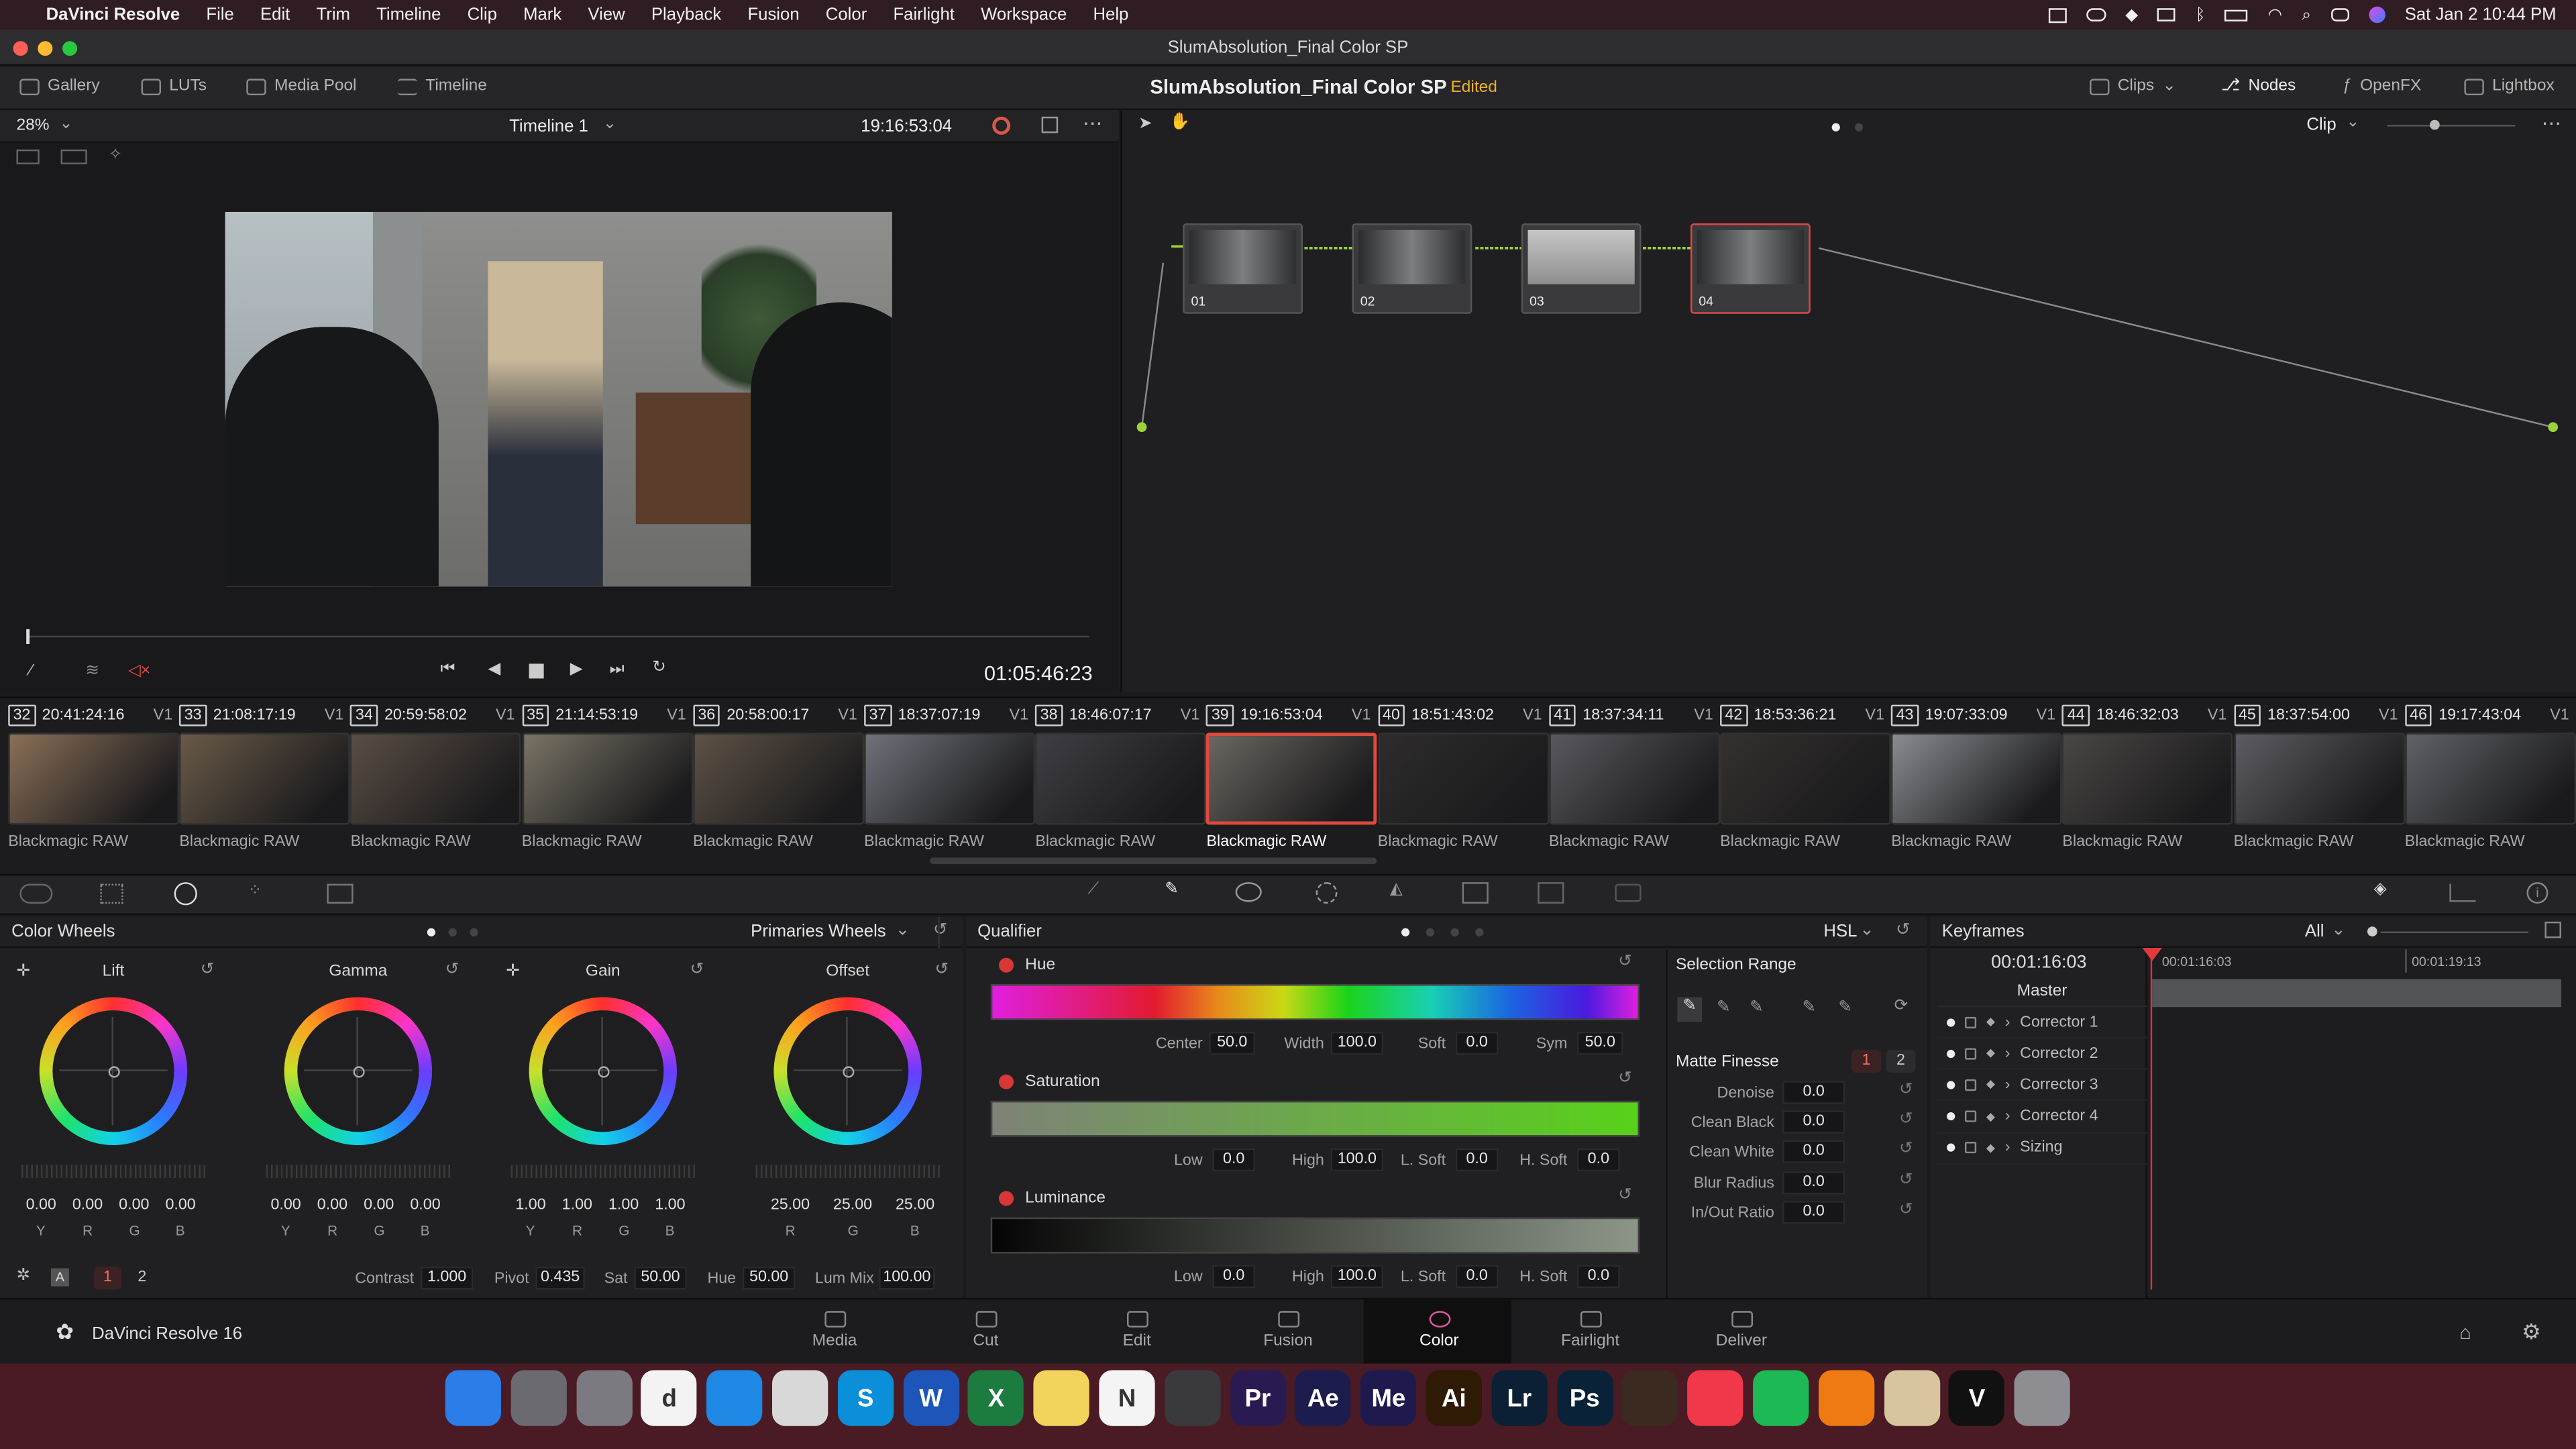  I want to click on home-icon: ⌂, so click(2465, 1332).